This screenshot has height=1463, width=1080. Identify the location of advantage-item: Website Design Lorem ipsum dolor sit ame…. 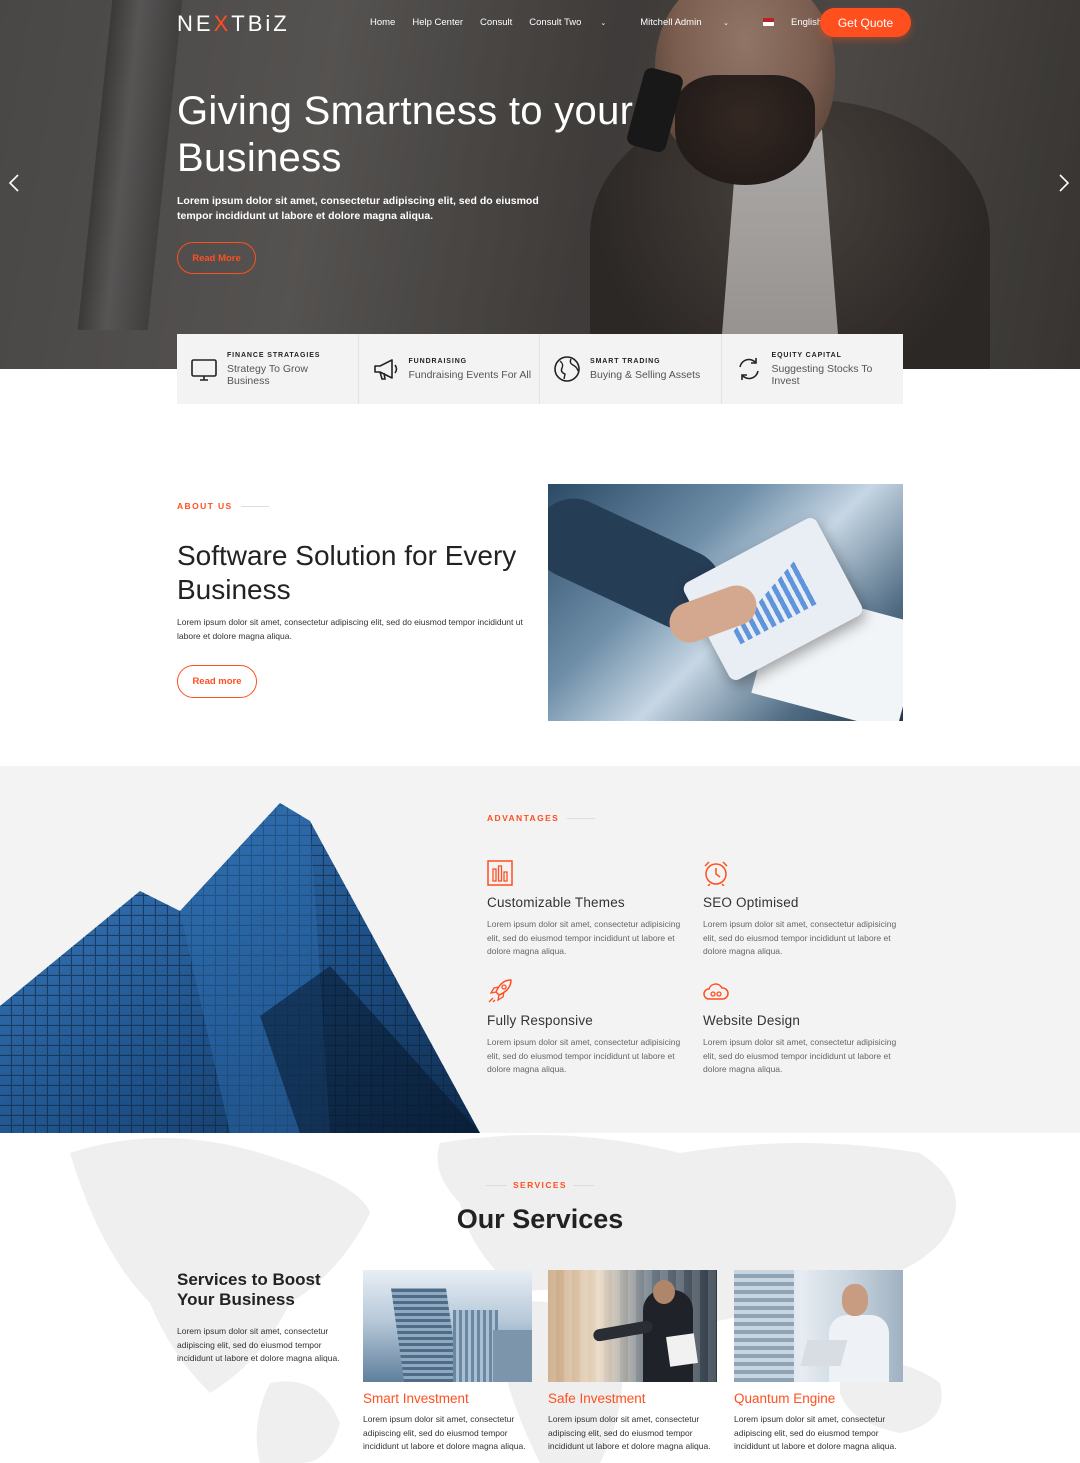
(803, 1027).